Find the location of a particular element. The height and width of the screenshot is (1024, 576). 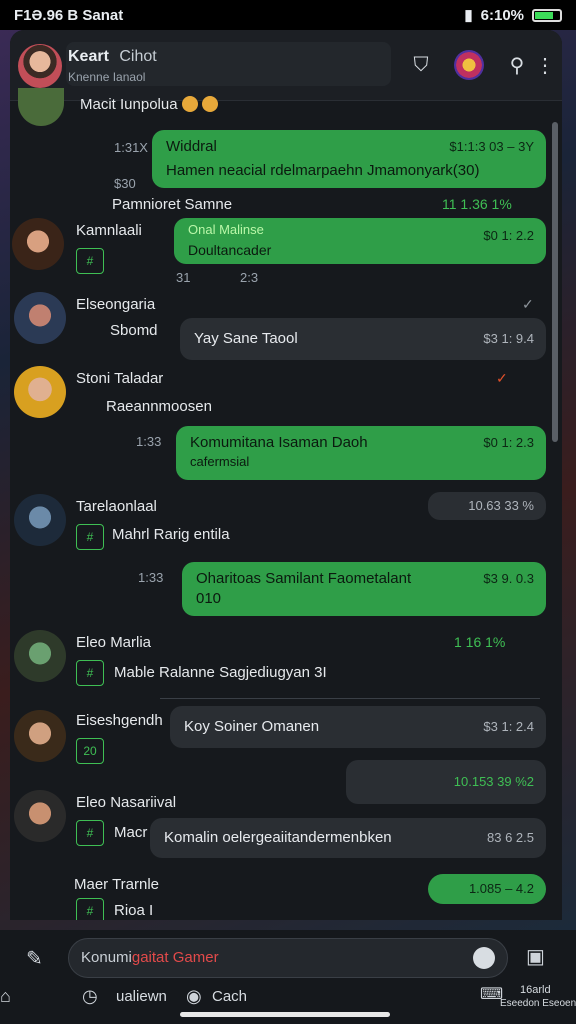

scrollbar is located at coordinates (555, 282).